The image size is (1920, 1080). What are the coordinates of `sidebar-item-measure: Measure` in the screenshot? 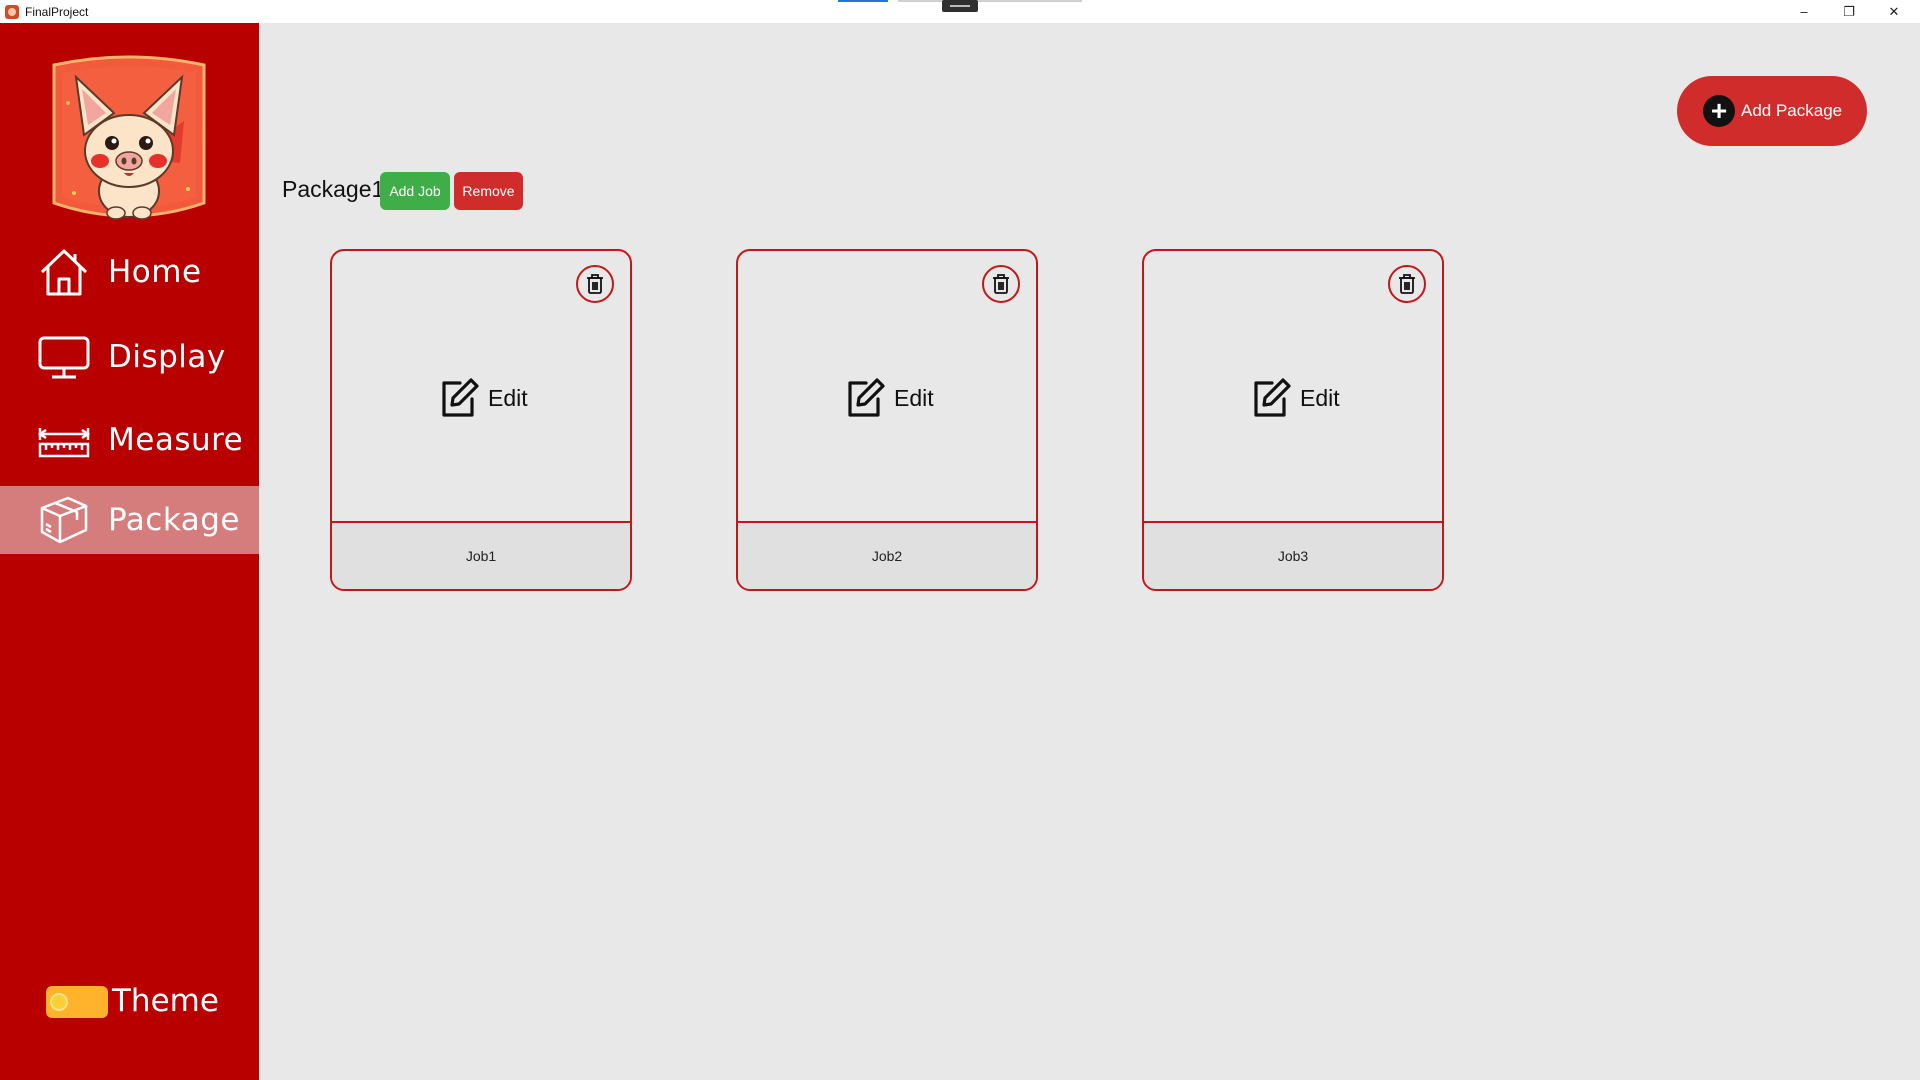 It's located at (129, 440).